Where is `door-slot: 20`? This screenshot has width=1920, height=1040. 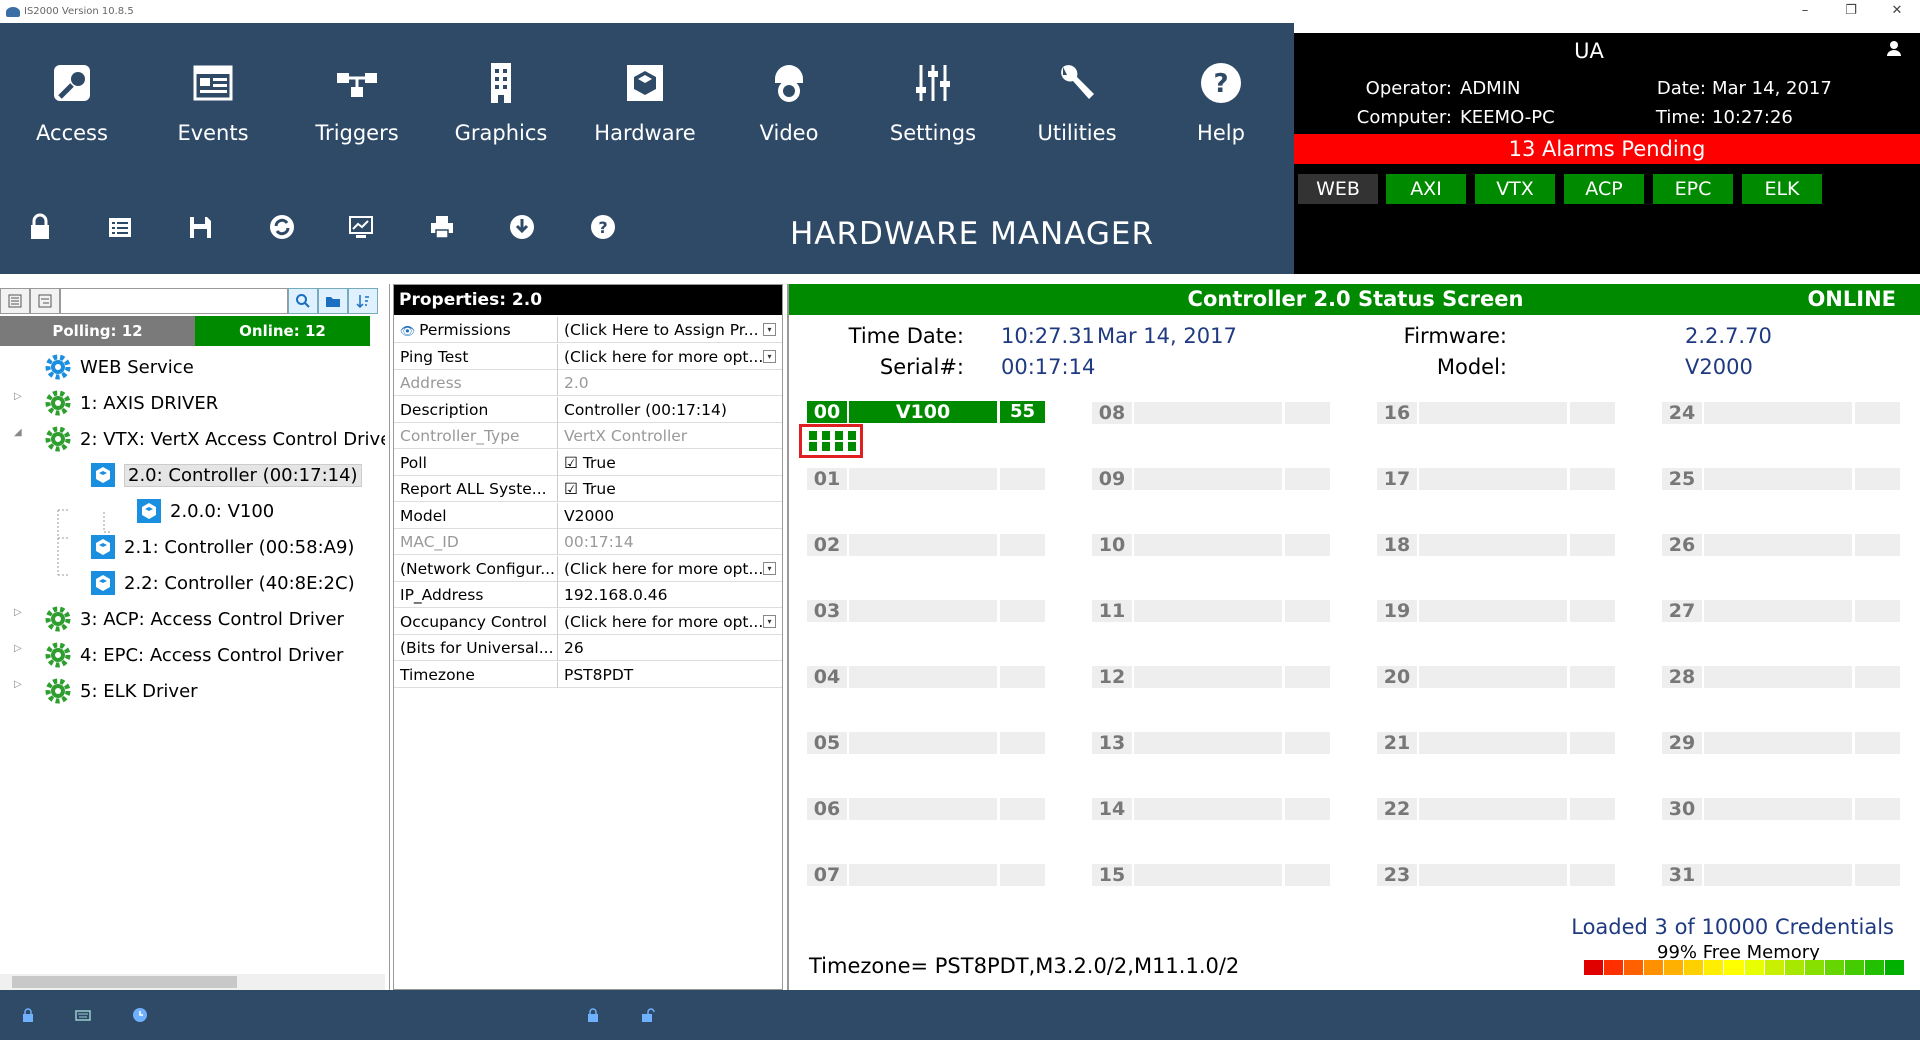
door-slot: 20 is located at coordinates (1496, 677).